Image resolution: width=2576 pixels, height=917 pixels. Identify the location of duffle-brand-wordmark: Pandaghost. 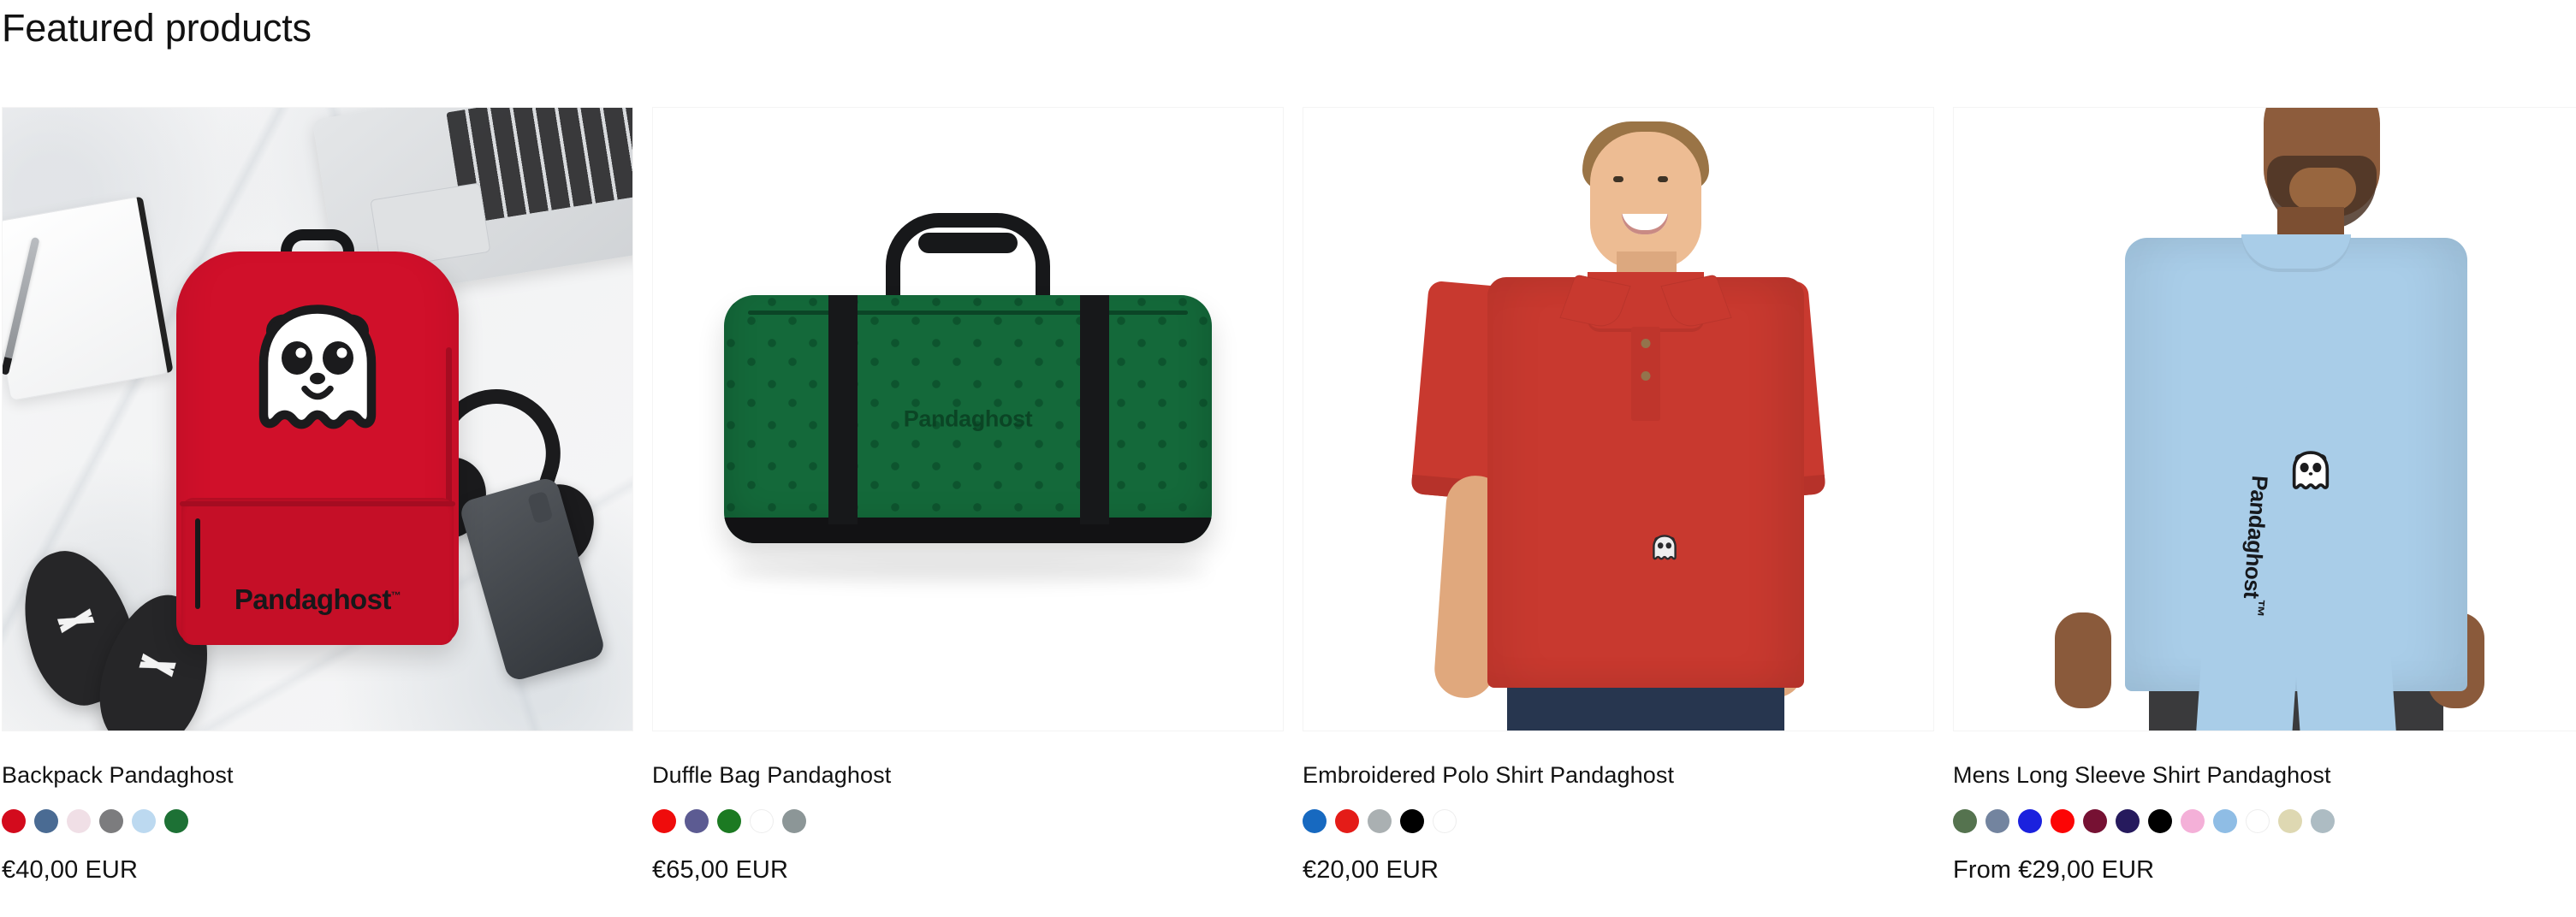
(968, 418).